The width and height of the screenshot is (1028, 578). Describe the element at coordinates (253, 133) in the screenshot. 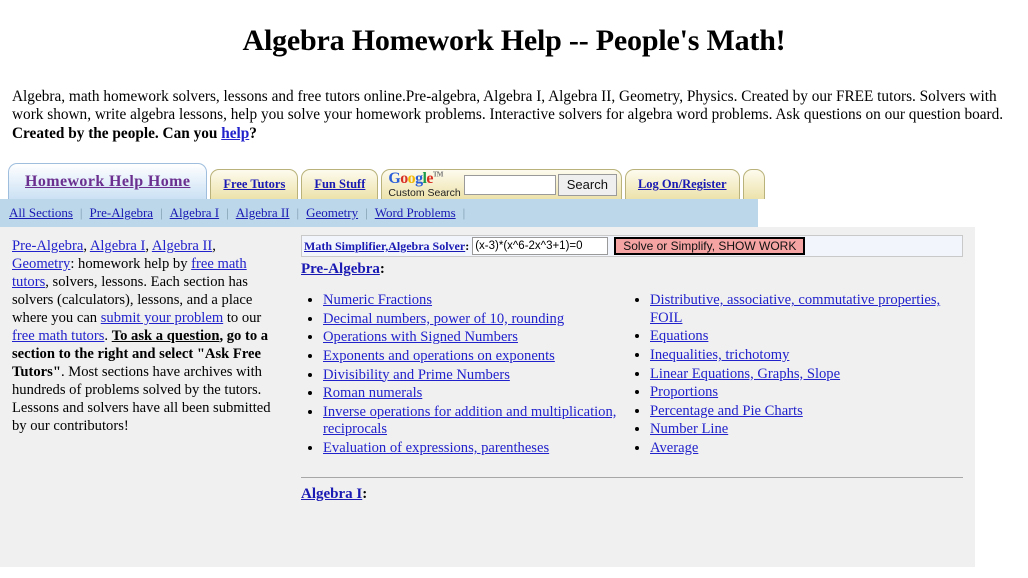

I see `intro-end: ?` at that location.